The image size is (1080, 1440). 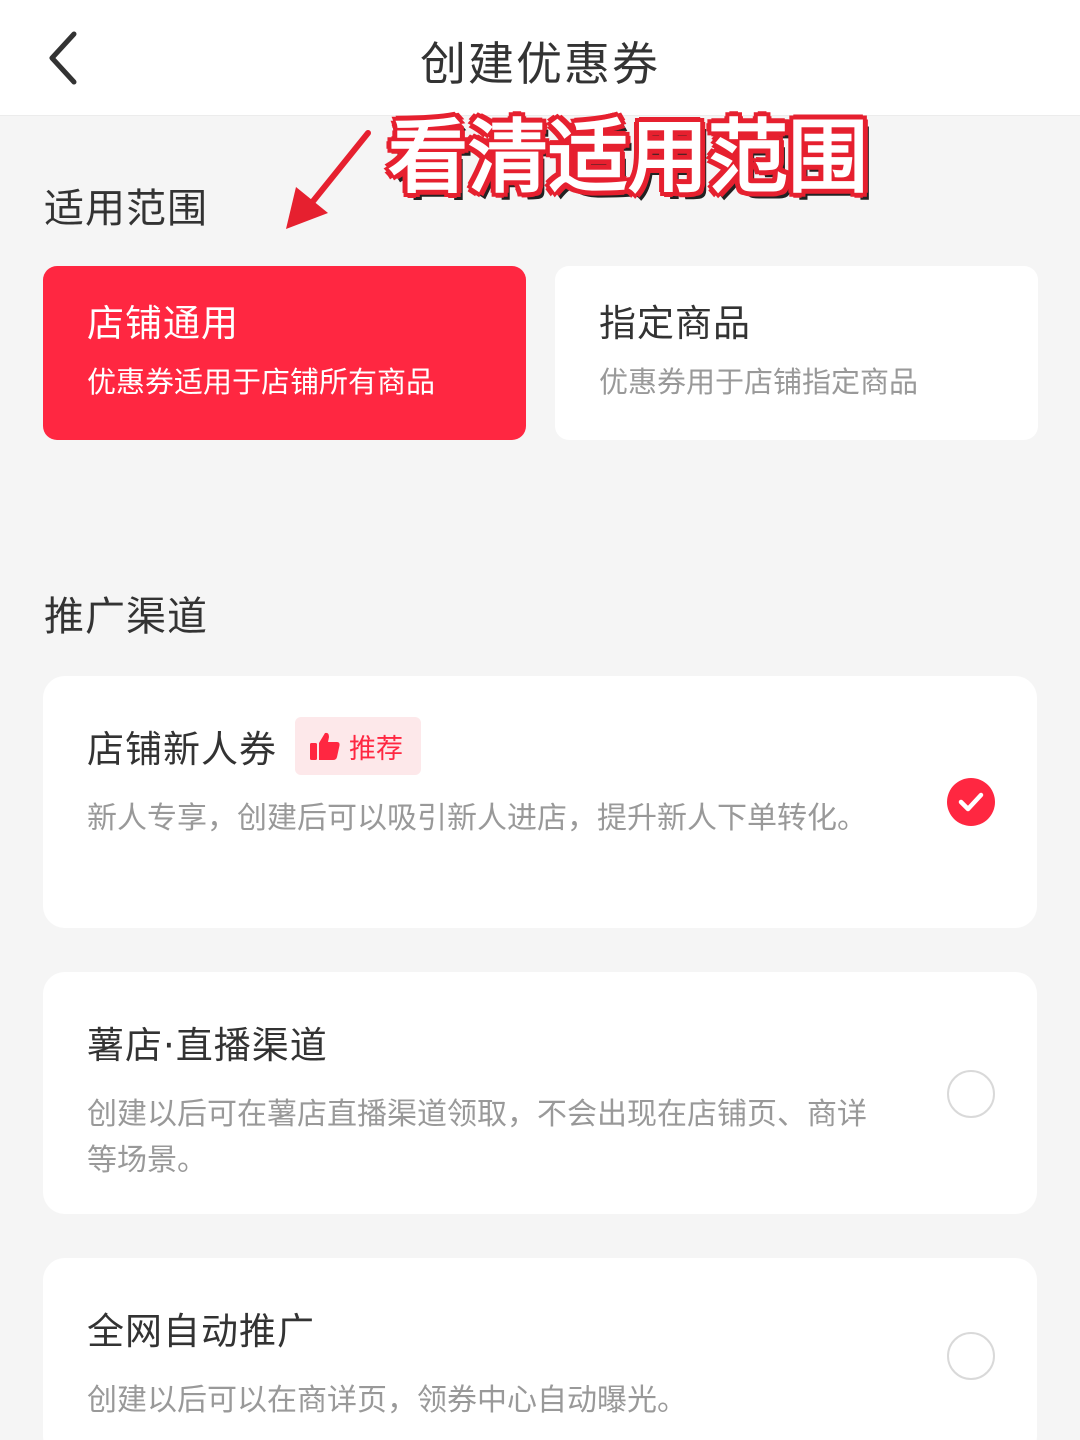 I want to click on channel-option-auto-promotion: 全网自动推广 创建以后可以在商详页，领券中心自动曝光。, so click(x=540, y=1349).